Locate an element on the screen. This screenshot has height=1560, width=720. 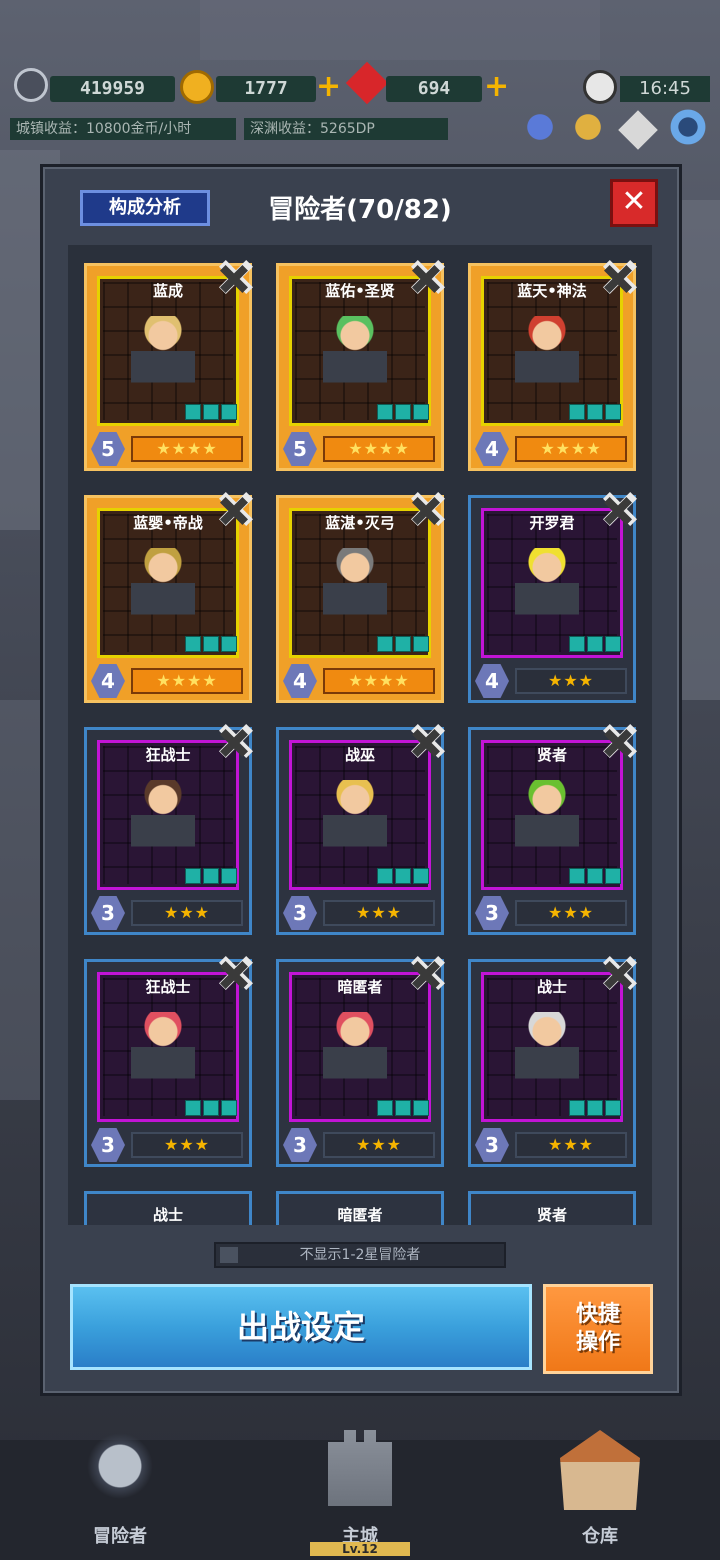
adventurer-card: 蓝天•神法 4 ★★★★ is located at coordinates (552, 365).